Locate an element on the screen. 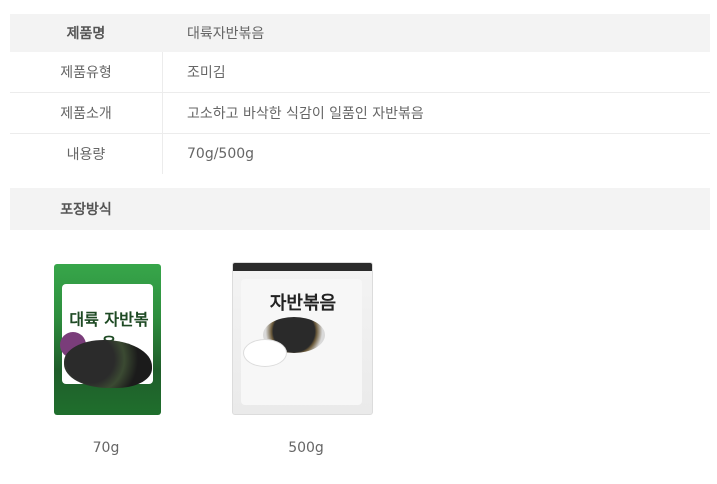  section-title: 포장방식 is located at coordinates (86, 210).